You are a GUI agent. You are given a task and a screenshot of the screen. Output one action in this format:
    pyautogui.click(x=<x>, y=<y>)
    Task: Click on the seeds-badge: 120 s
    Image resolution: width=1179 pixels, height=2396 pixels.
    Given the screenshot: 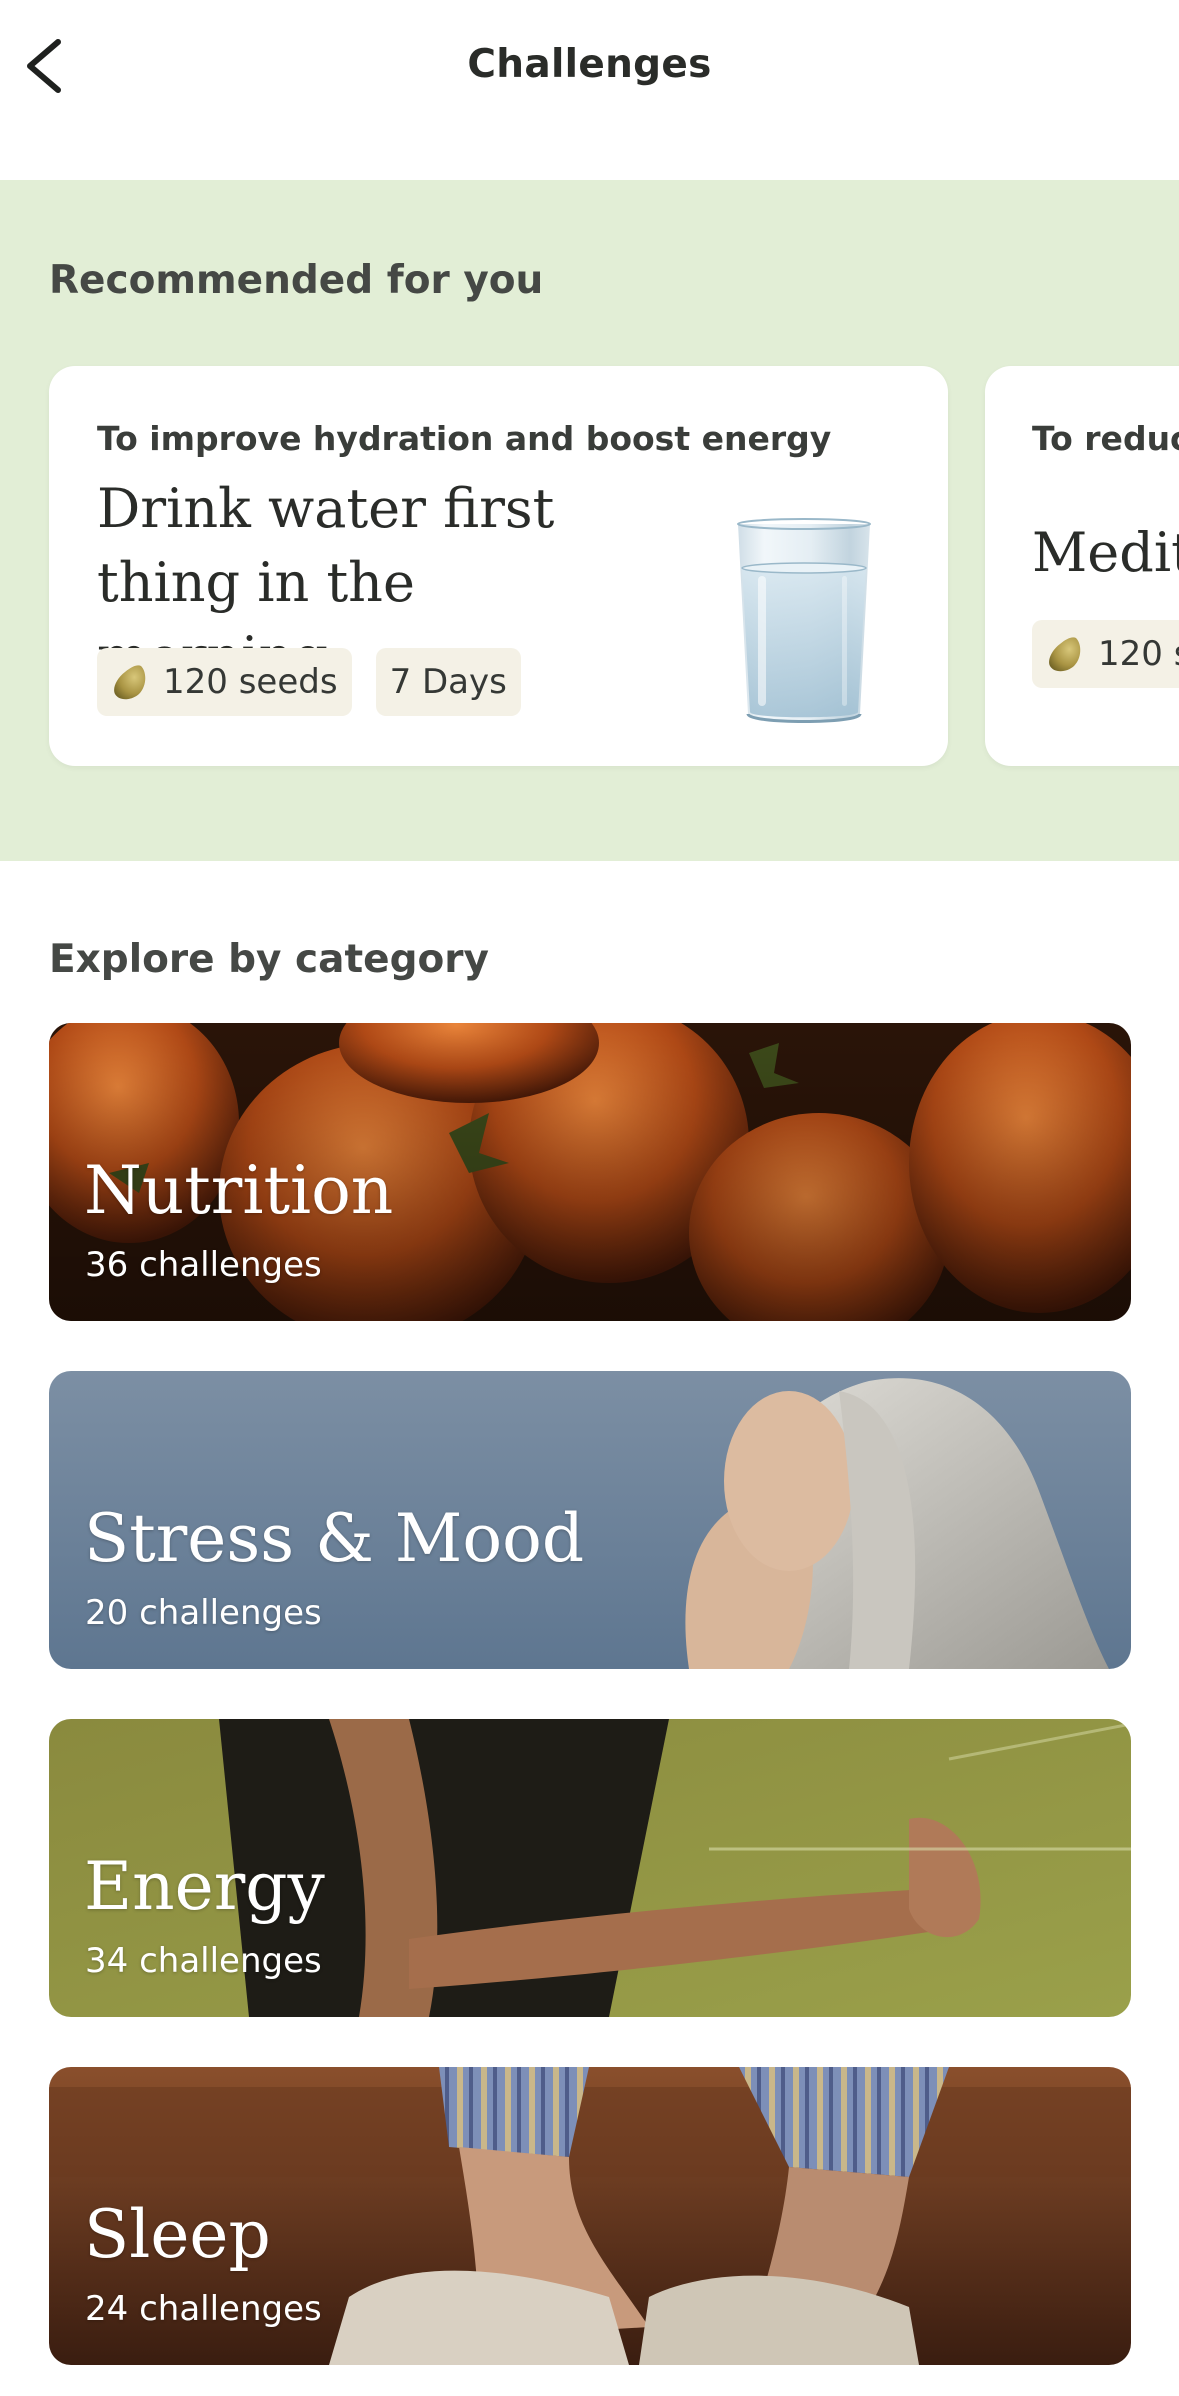 What is the action you would take?
    pyautogui.click(x=1105, y=654)
    